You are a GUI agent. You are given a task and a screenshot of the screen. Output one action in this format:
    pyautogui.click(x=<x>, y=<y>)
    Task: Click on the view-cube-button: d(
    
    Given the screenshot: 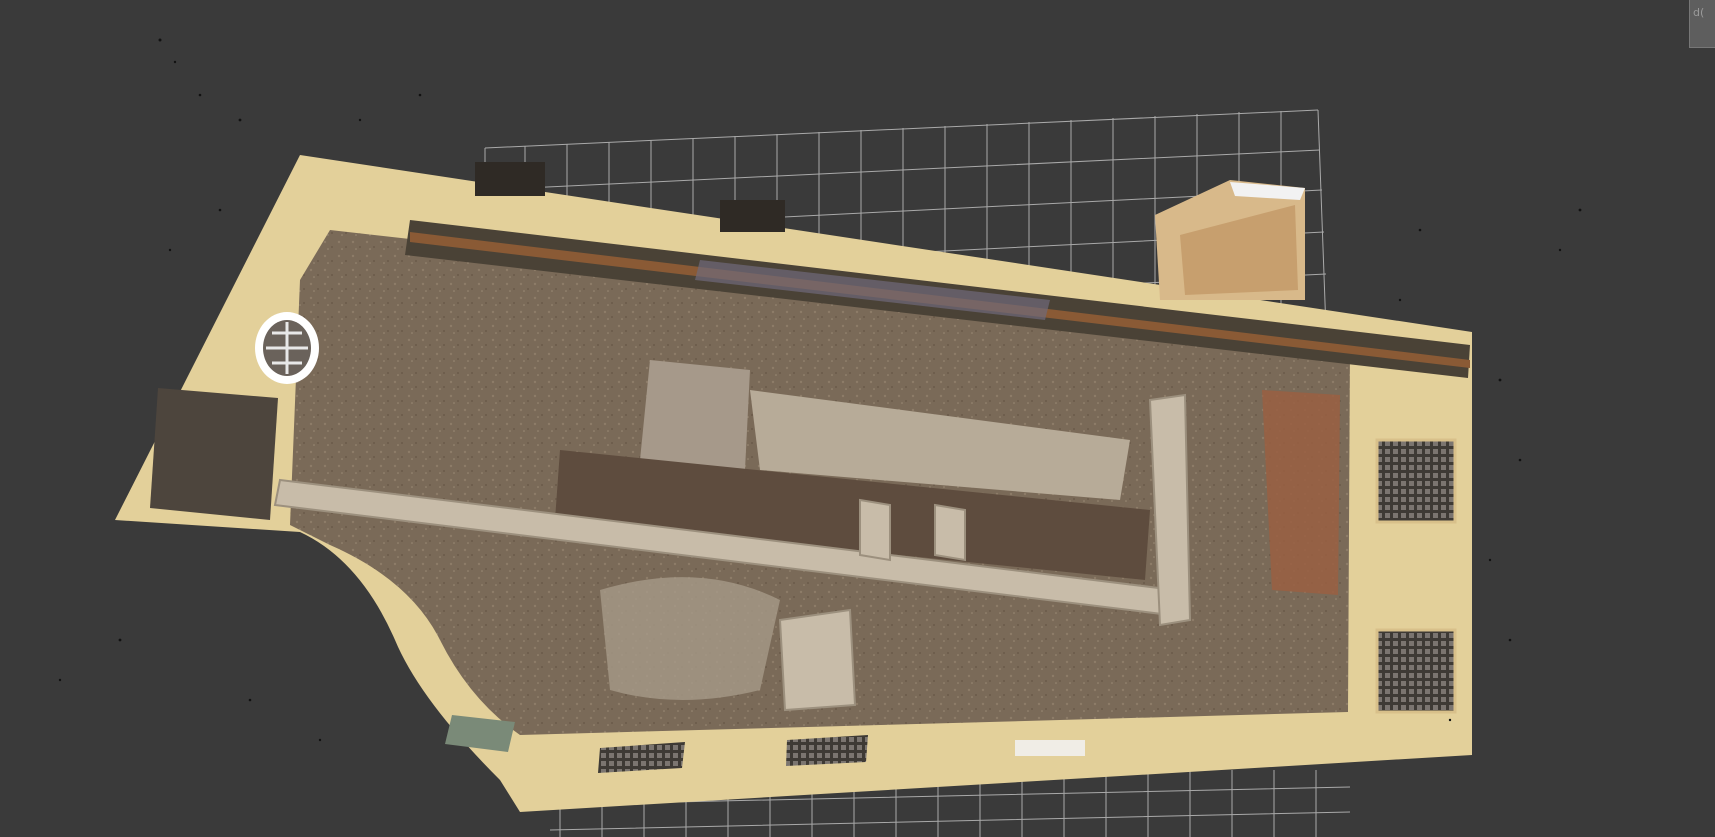 What is the action you would take?
    pyautogui.click(x=1702, y=24)
    